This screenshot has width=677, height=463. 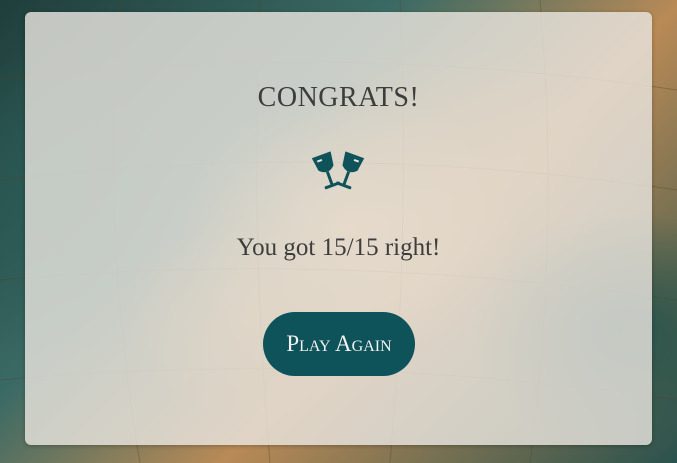 What do you see at coordinates (338, 97) in the screenshot?
I see `modal-title: CONGRATS!` at bounding box center [338, 97].